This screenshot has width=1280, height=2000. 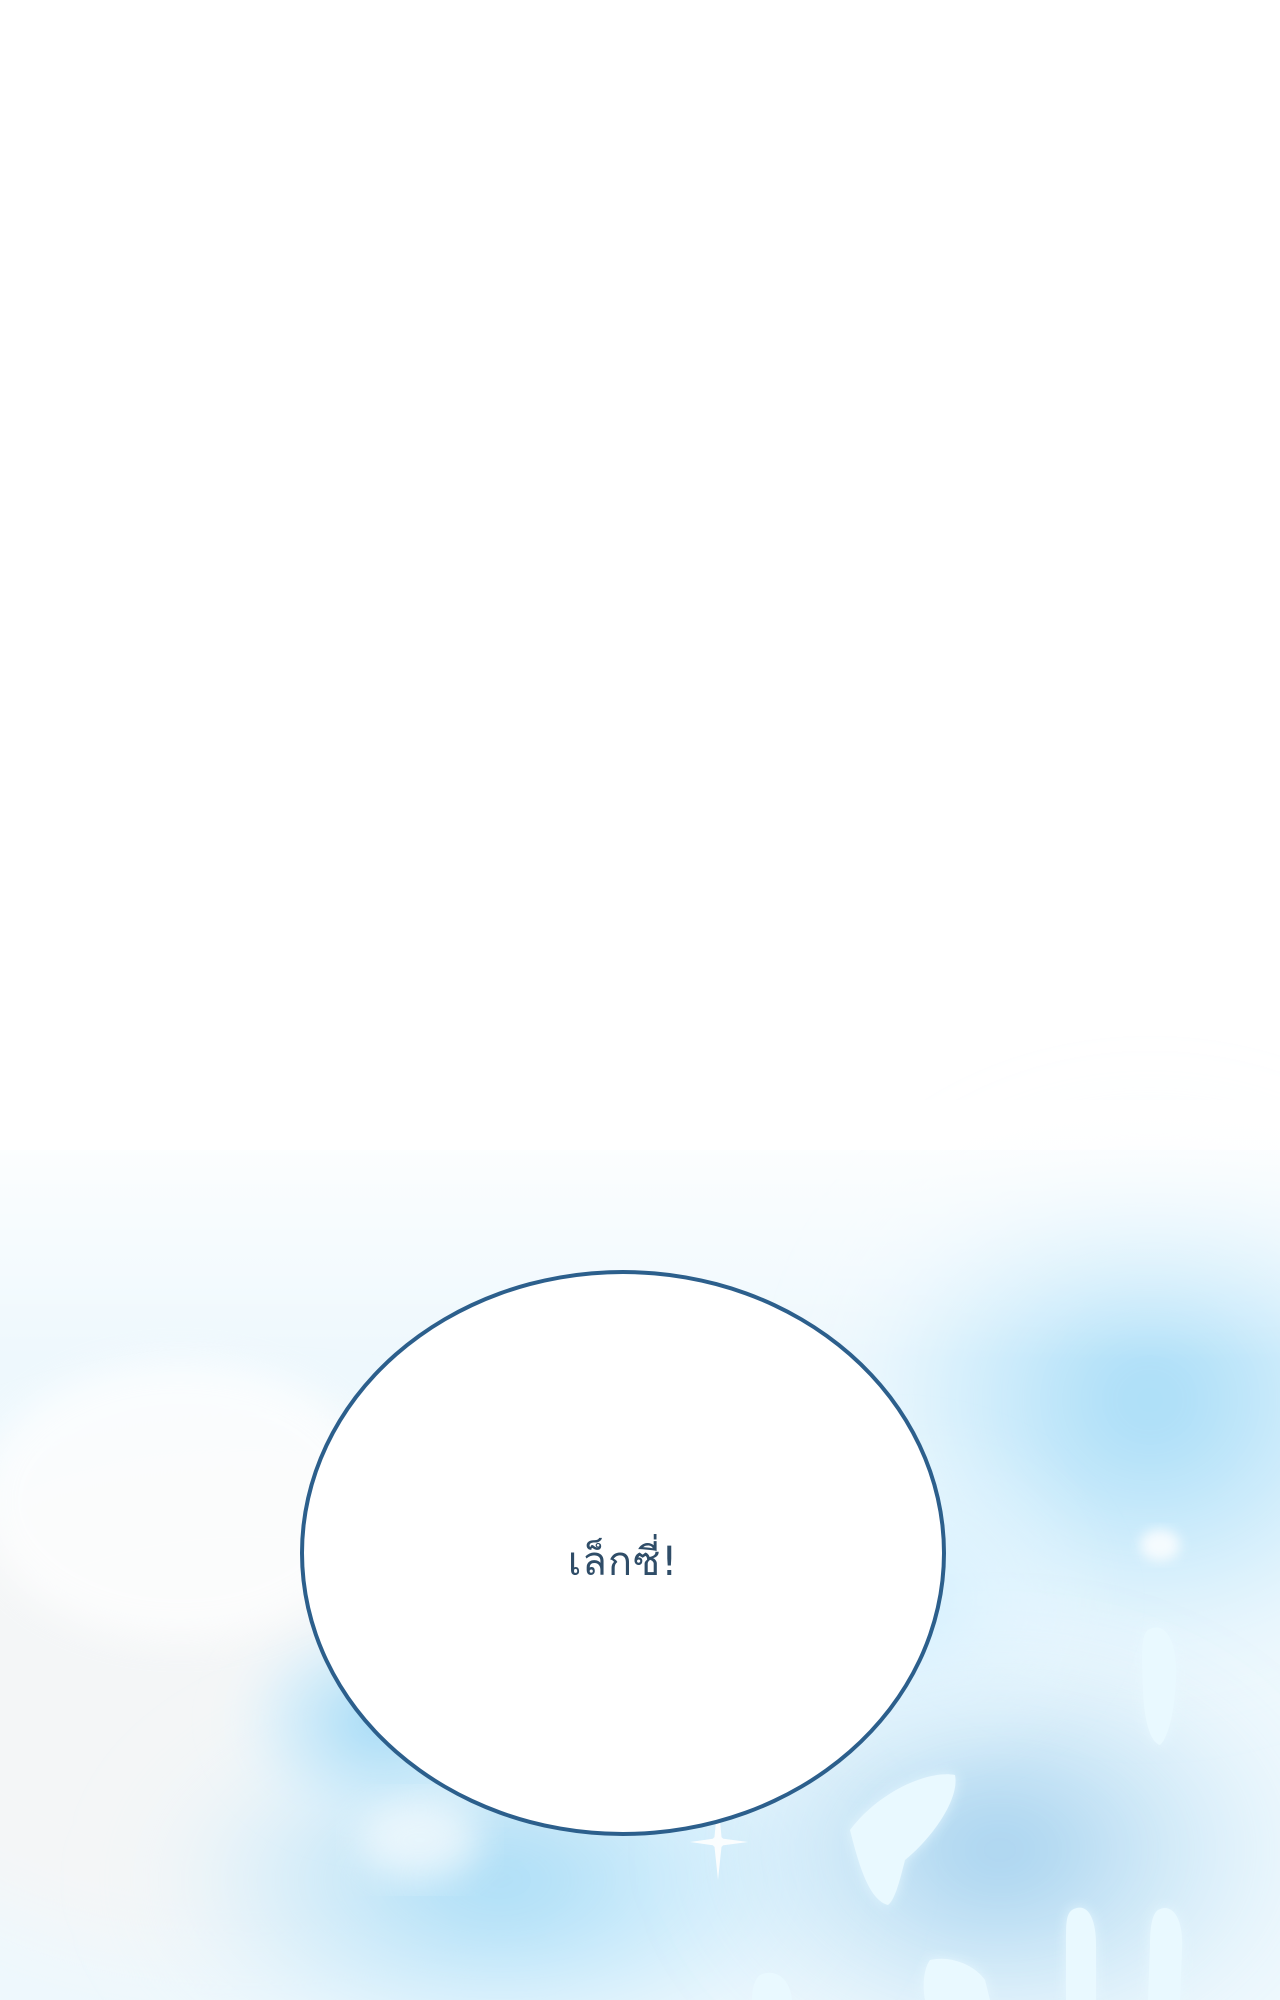 I want to click on speech-bubble-text: เล็กซี่!, so click(x=623, y=1562).